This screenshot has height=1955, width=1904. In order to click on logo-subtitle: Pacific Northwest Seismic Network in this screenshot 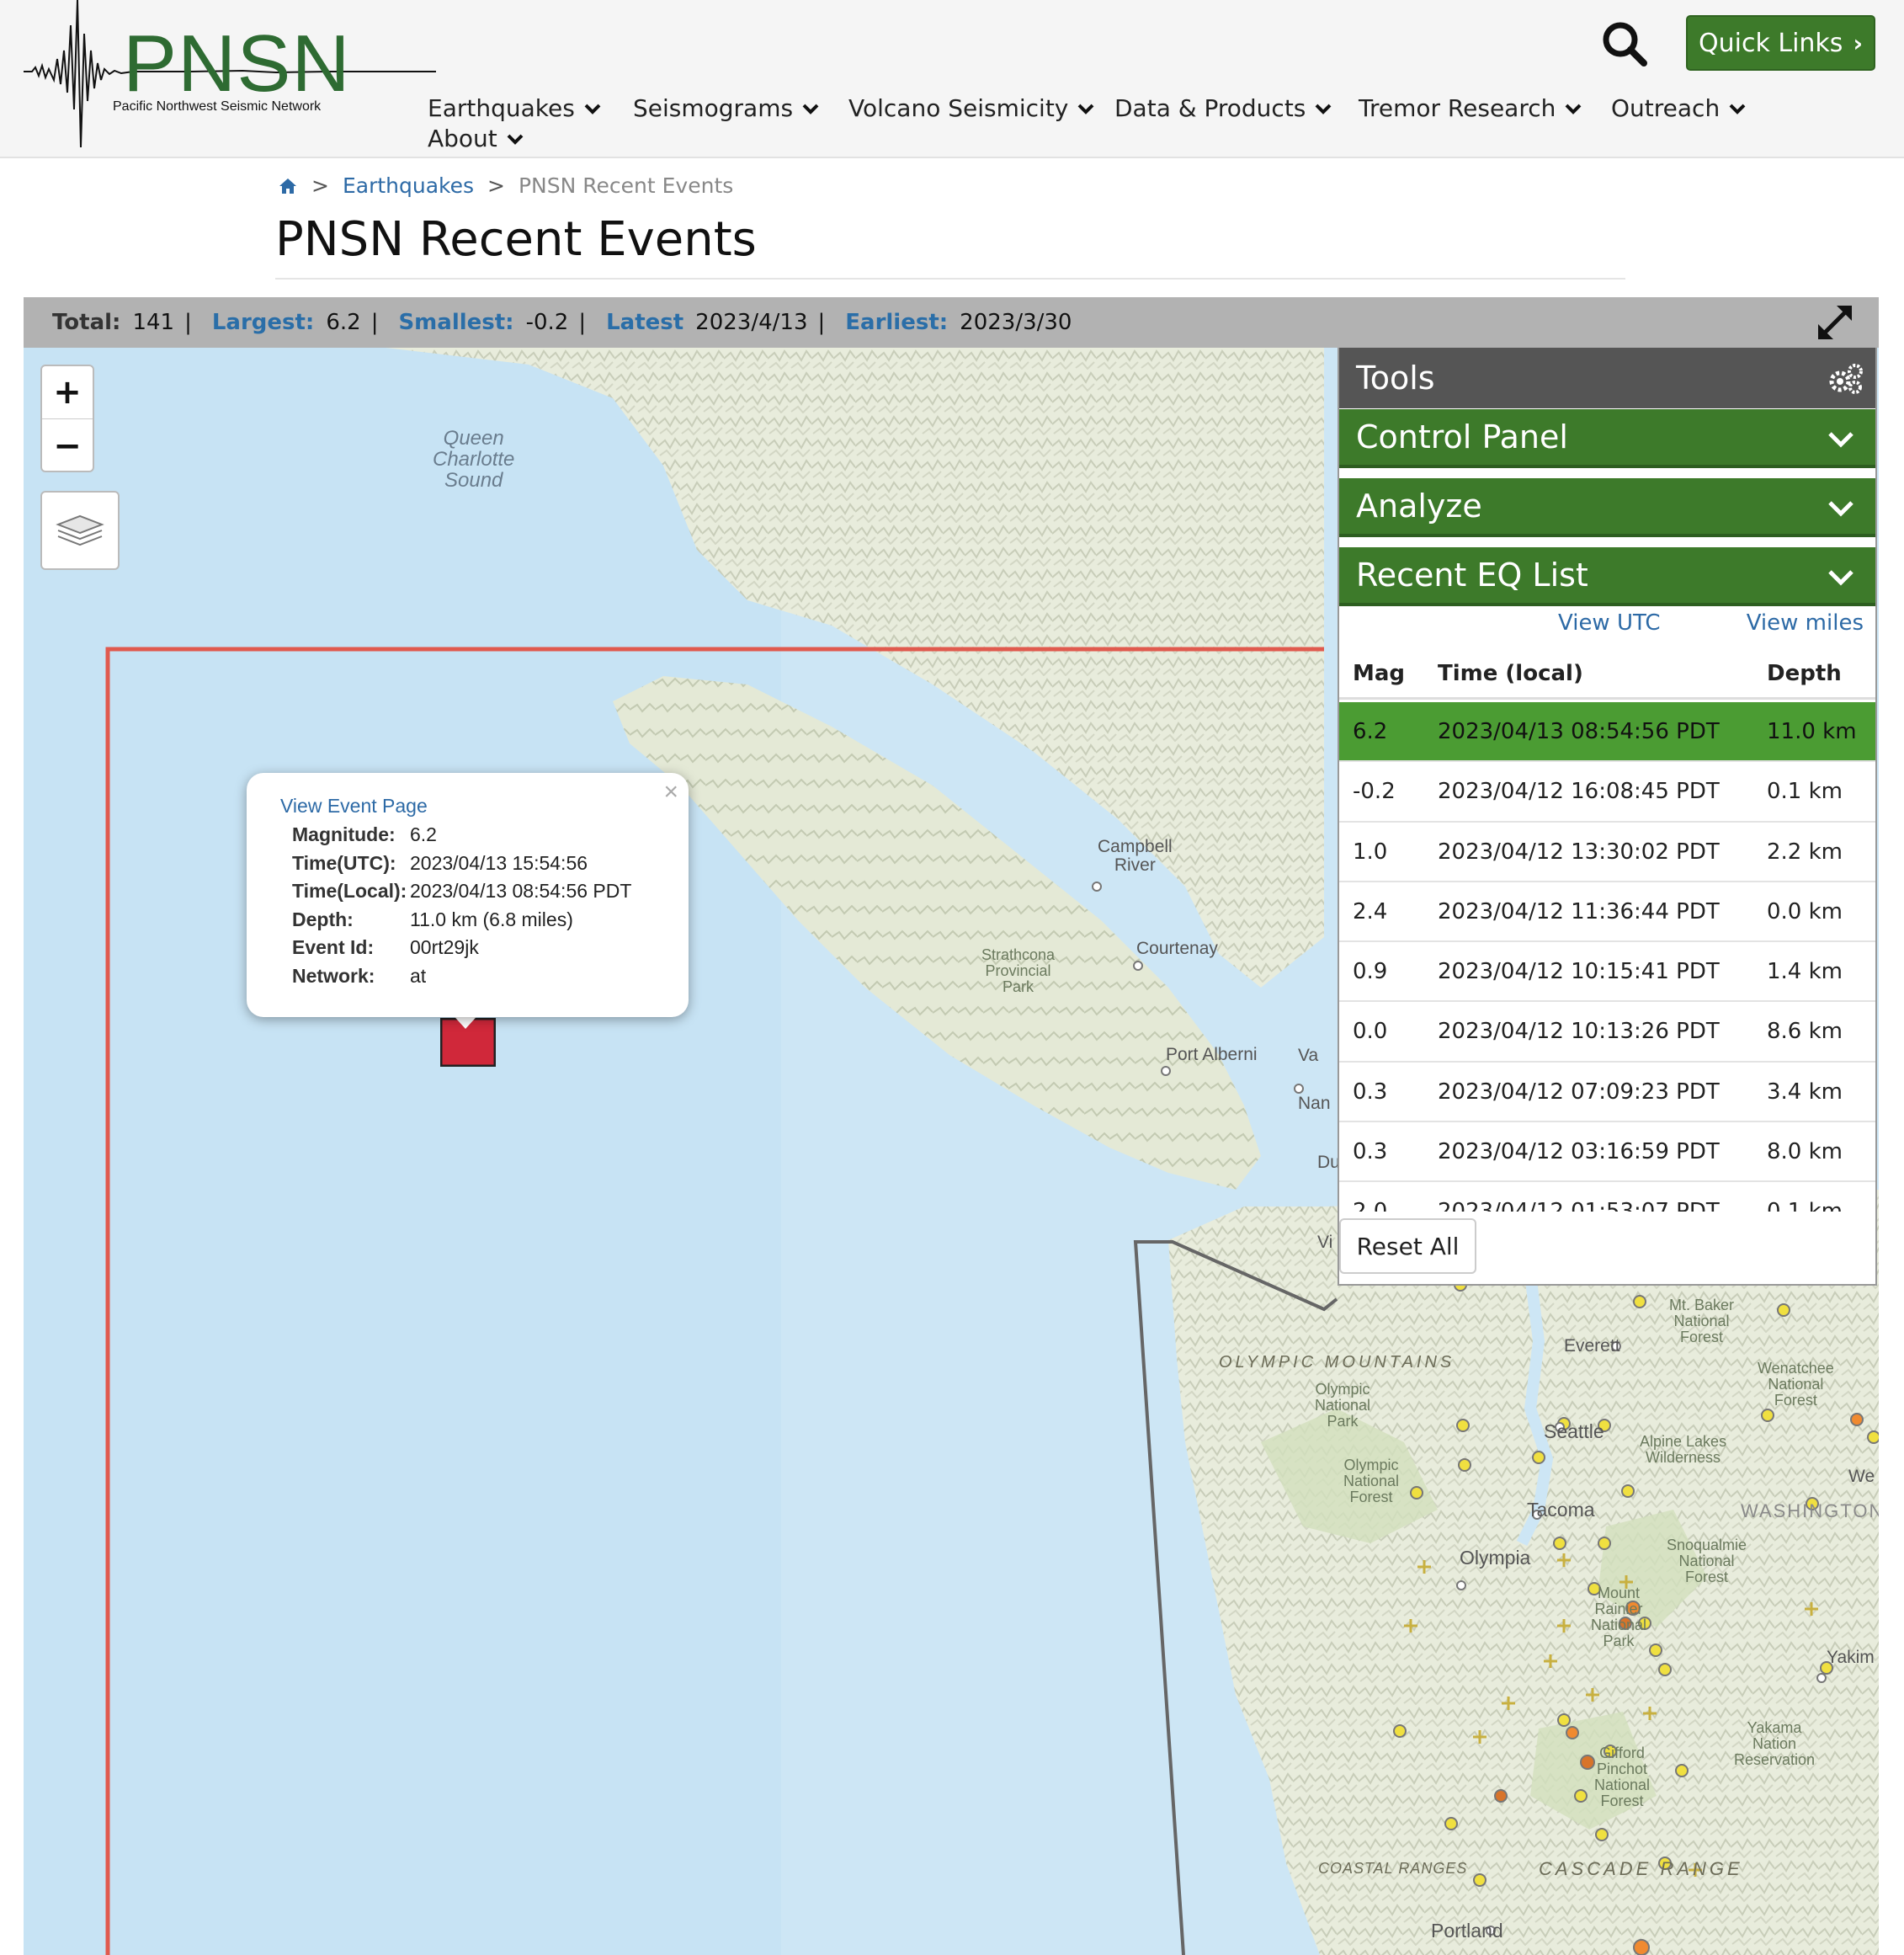, I will do `click(217, 106)`.